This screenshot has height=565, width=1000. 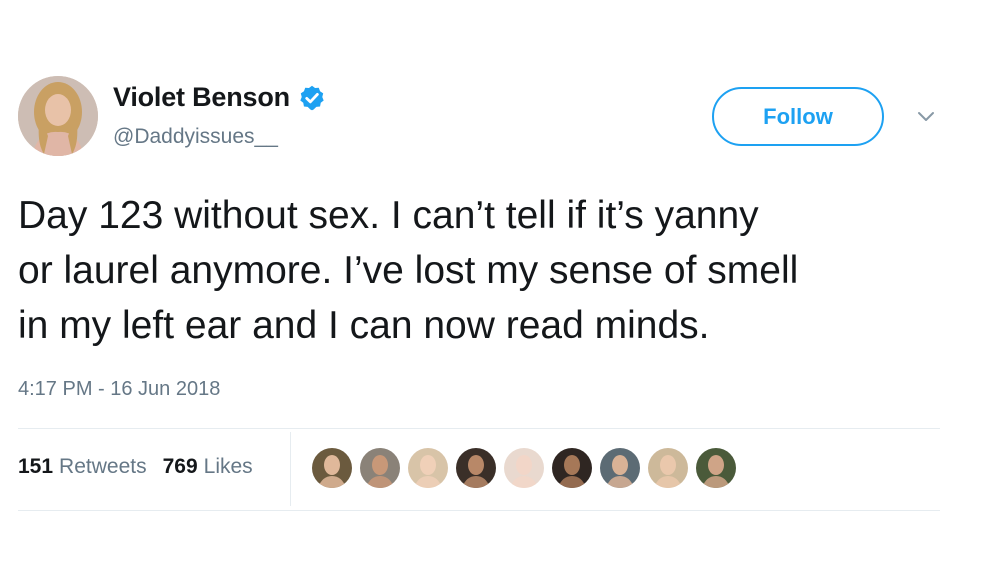 What do you see at coordinates (119, 389) in the screenshot?
I see `tweet-timestamp: 4:17 PM - 16 Jun 2018` at bounding box center [119, 389].